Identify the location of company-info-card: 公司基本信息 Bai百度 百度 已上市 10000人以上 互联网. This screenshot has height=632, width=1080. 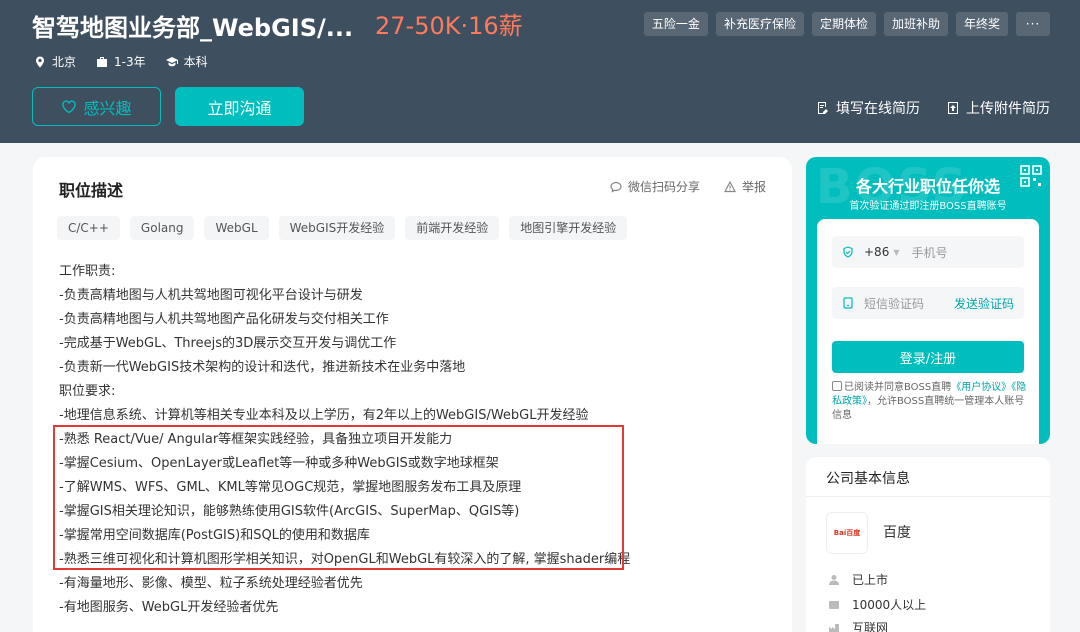
(928, 544).